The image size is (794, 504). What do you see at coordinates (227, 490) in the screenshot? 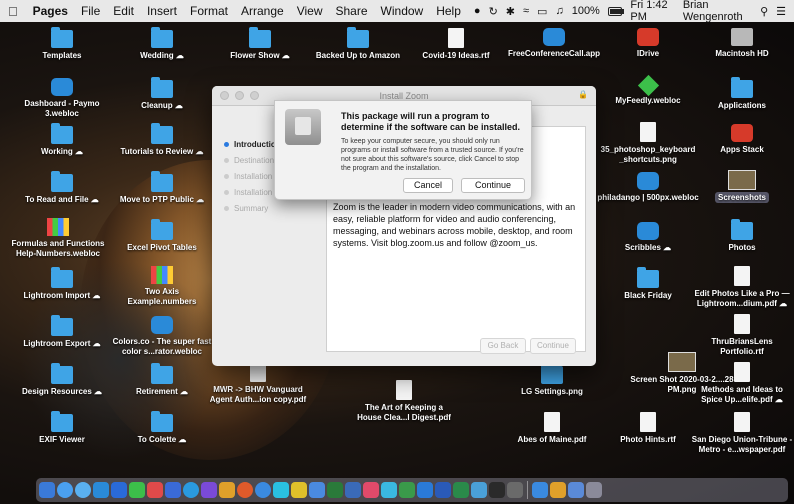
I see `notes-icon` at bounding box center [227, 490].